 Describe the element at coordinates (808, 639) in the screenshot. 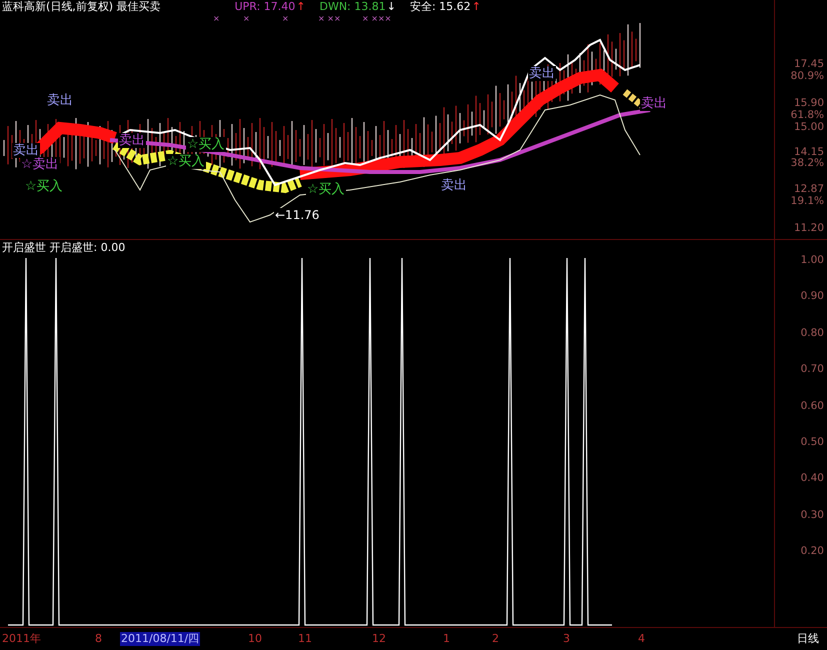

I see `period-label: 日线` at that location.